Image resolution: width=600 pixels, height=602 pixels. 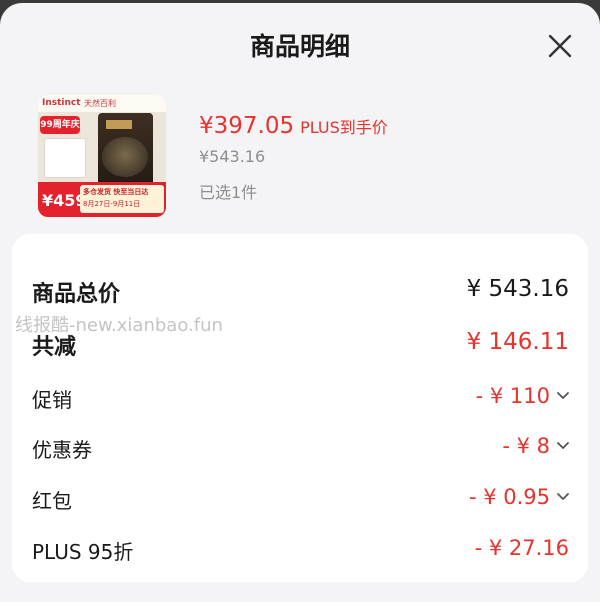 I want to click on close-icon, so click(x=560, y=46).